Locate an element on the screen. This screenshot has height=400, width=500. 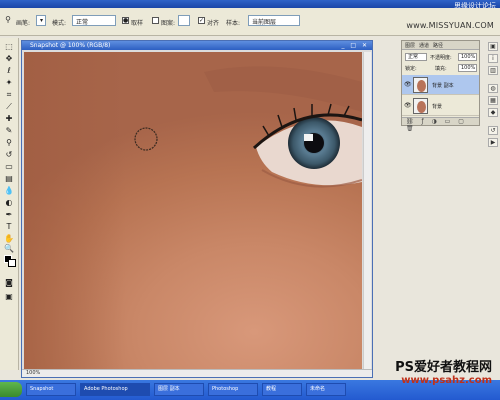
zoom-tool-icon: 🔍 is located at coordinates (9, 249).